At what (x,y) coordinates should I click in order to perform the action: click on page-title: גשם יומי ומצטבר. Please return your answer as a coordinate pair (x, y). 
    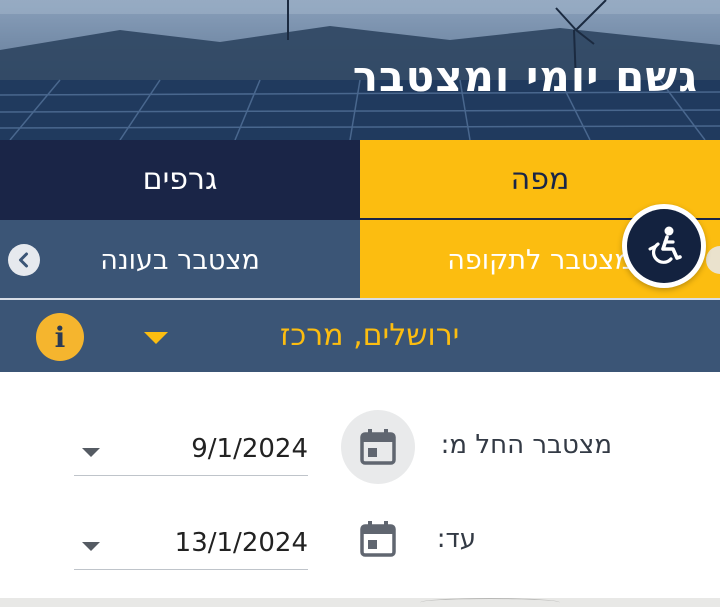
    Looking at the image, I should click on (525, 76).